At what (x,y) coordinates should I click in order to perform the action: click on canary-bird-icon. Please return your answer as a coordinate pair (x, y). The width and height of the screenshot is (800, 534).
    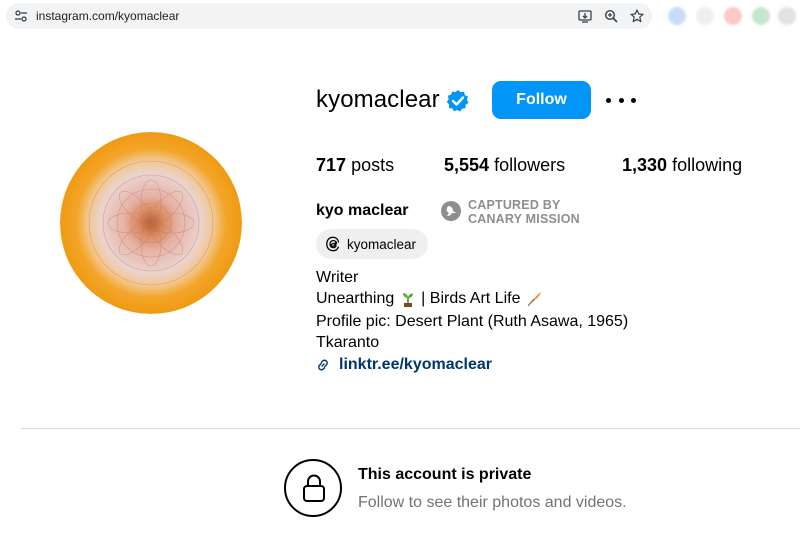
    Looking at the image, I should click on (451, 211).